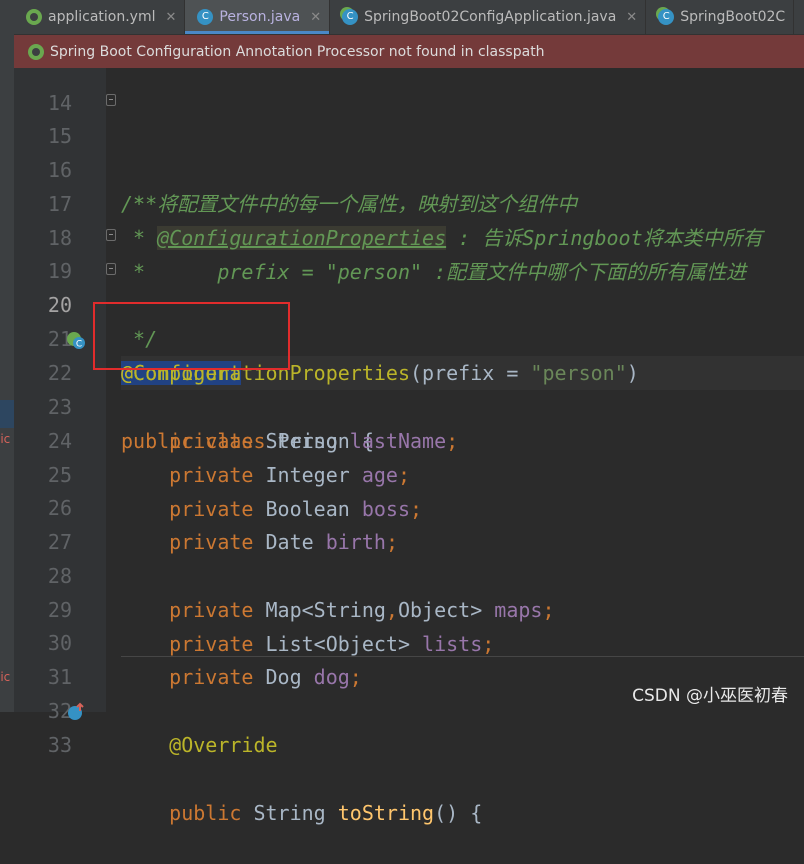 The height and width of the screenshot is (864, 804). I want to click on csdn-watermark: CSDN @小巫医初春, so click(710, 696).